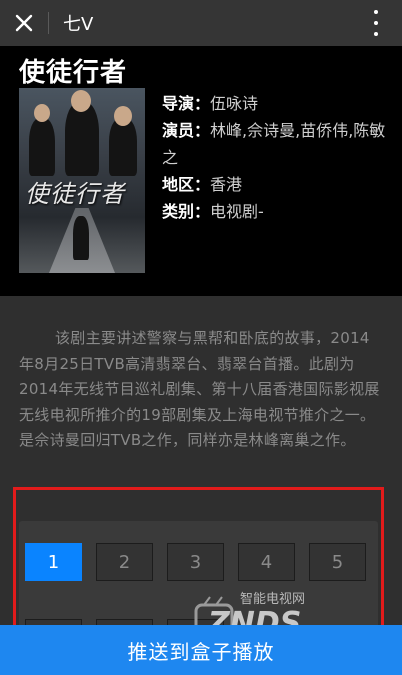 The width and height of the screenshot is (402, 675). What do you see at coordinates (201, 23) in the screenshot?
I see `top-bar: 七V` at bounding box center [201, 23].